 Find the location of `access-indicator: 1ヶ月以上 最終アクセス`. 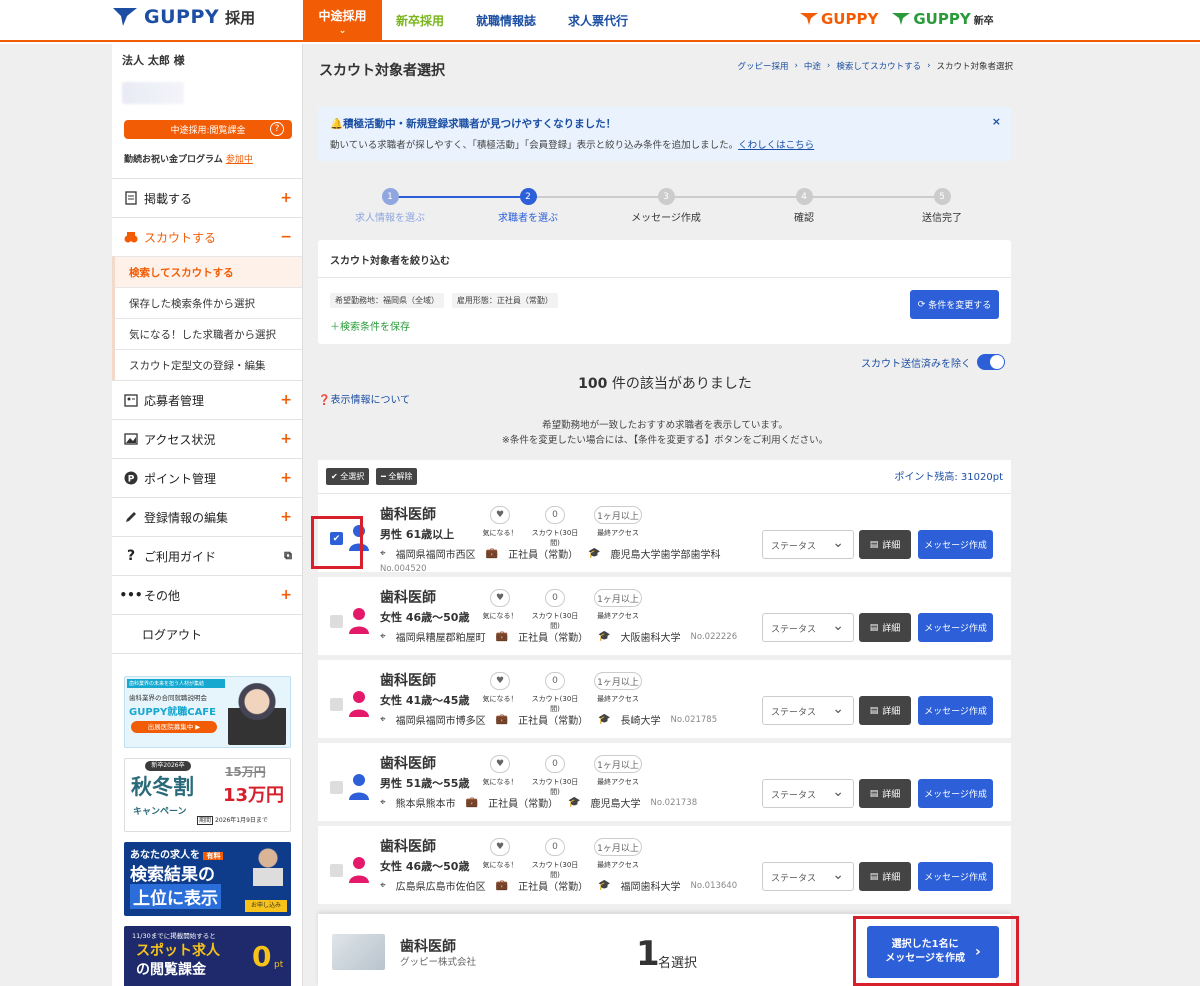

access-indicator: 1ヶ月以上 最終アクセス is located at coordinates (618, 771).